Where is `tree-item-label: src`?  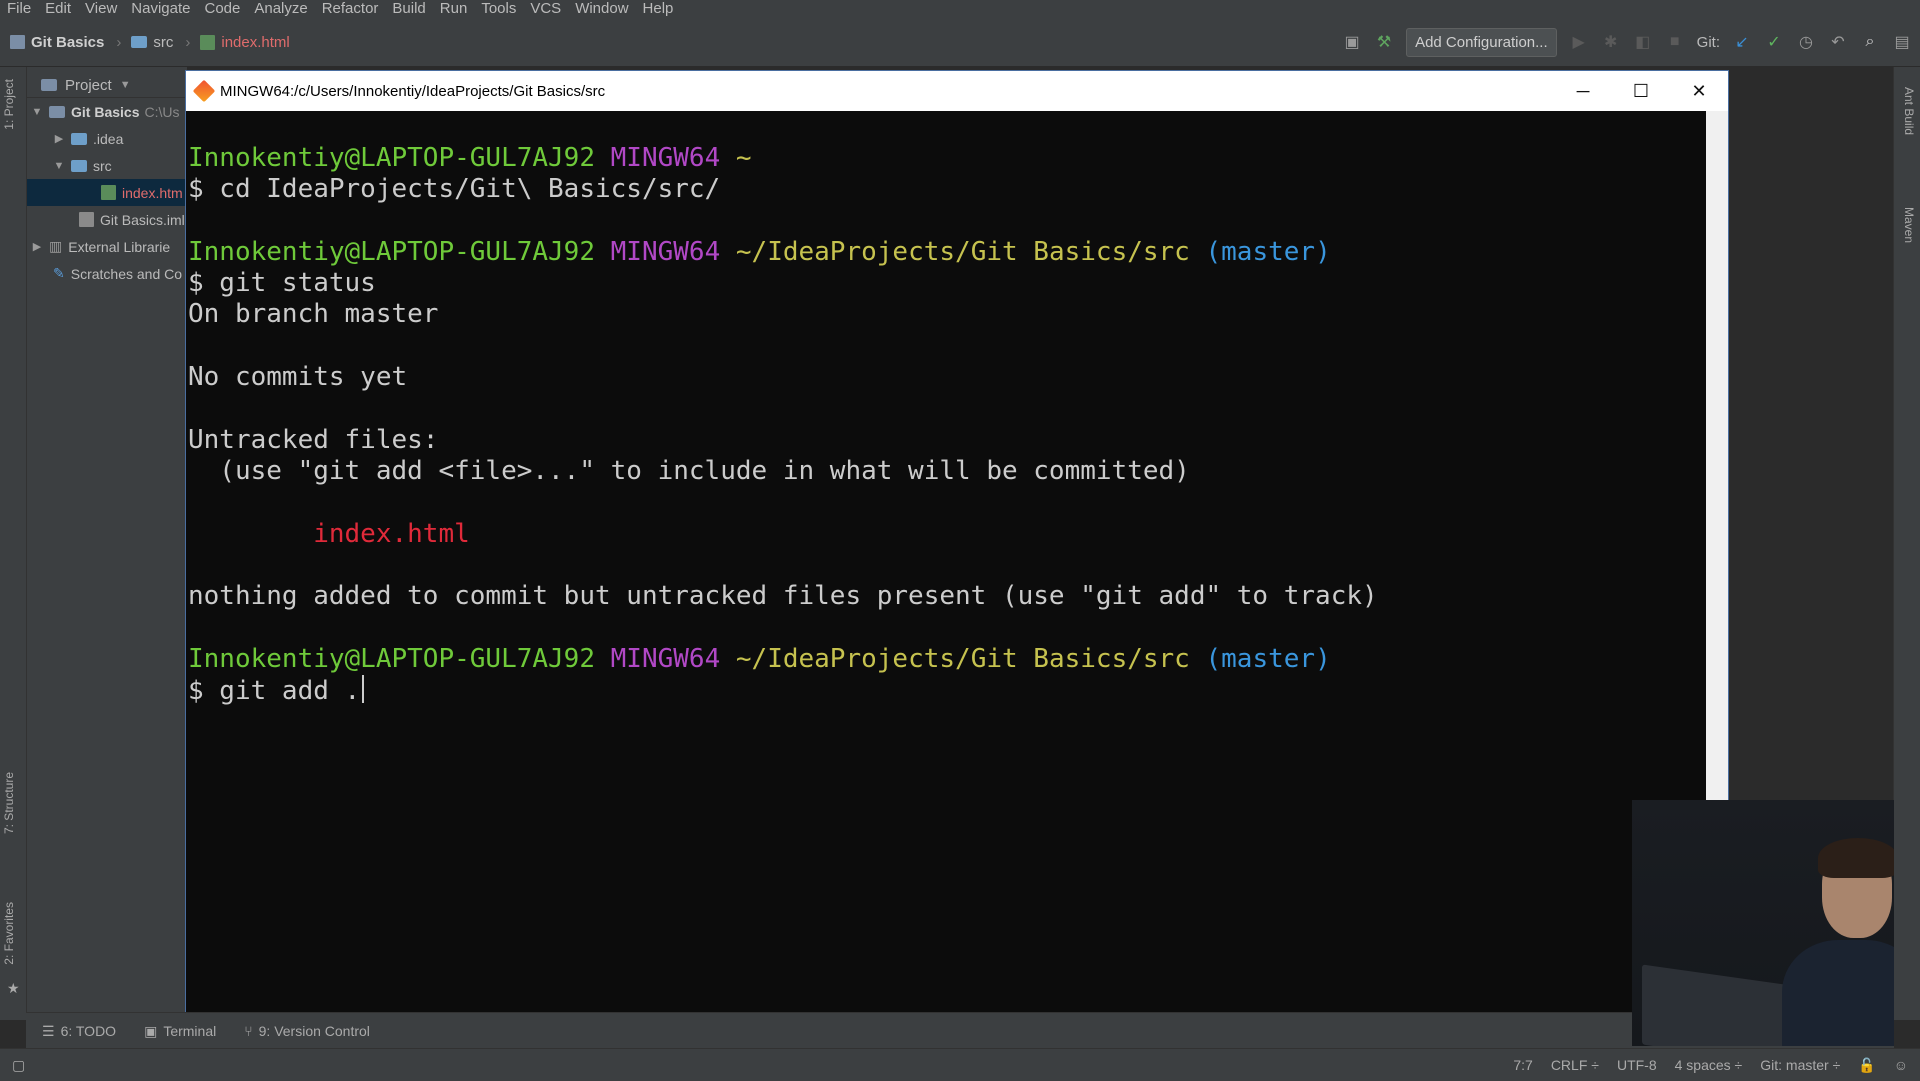
tree-item-label: src is located at coordinates (102, 165).